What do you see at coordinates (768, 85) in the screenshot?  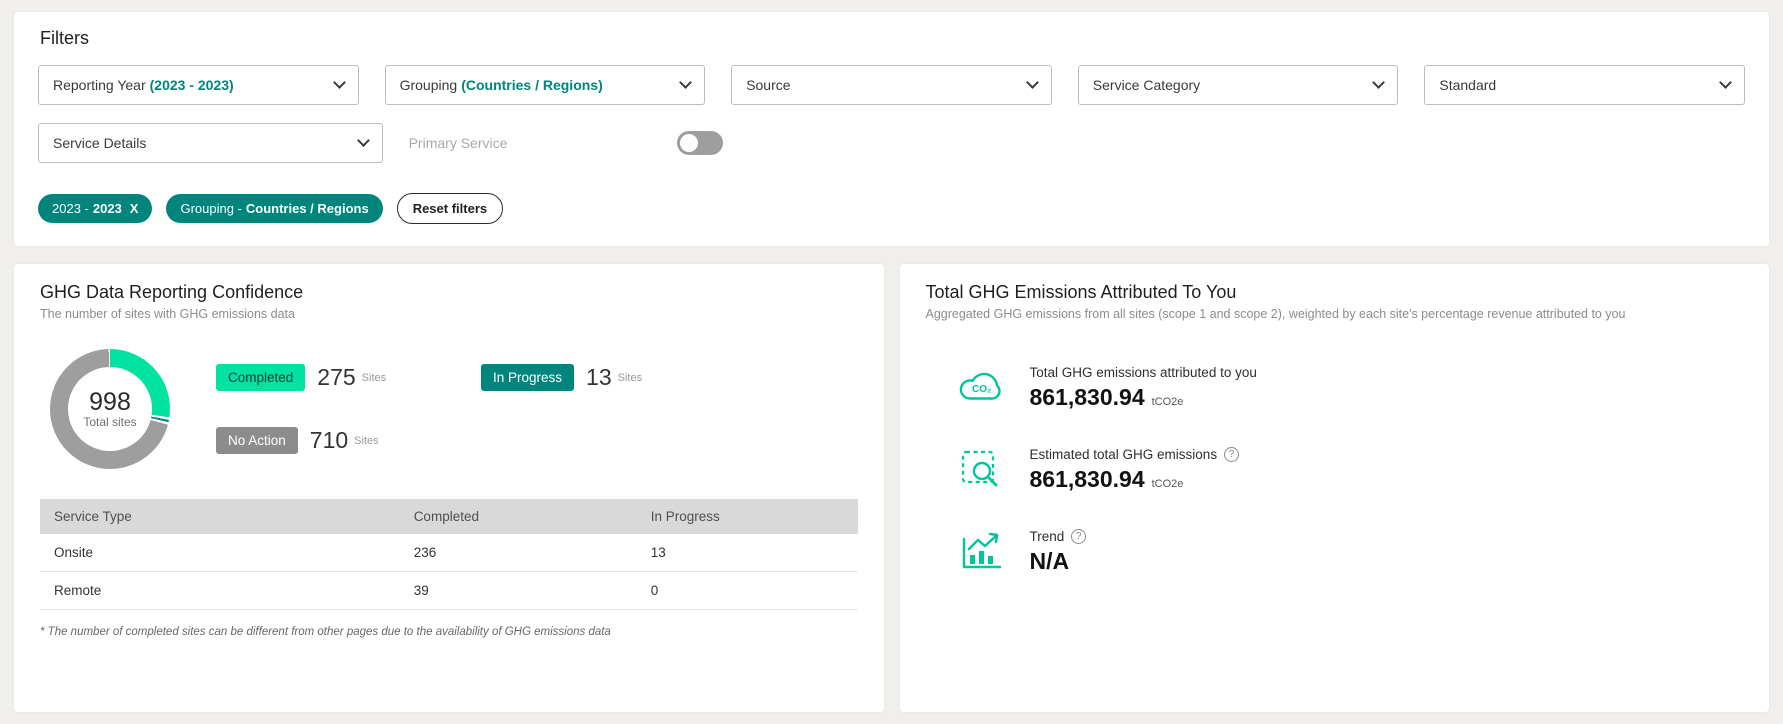 I see `dropdown-label: Source` at bounding box center [768, 85].